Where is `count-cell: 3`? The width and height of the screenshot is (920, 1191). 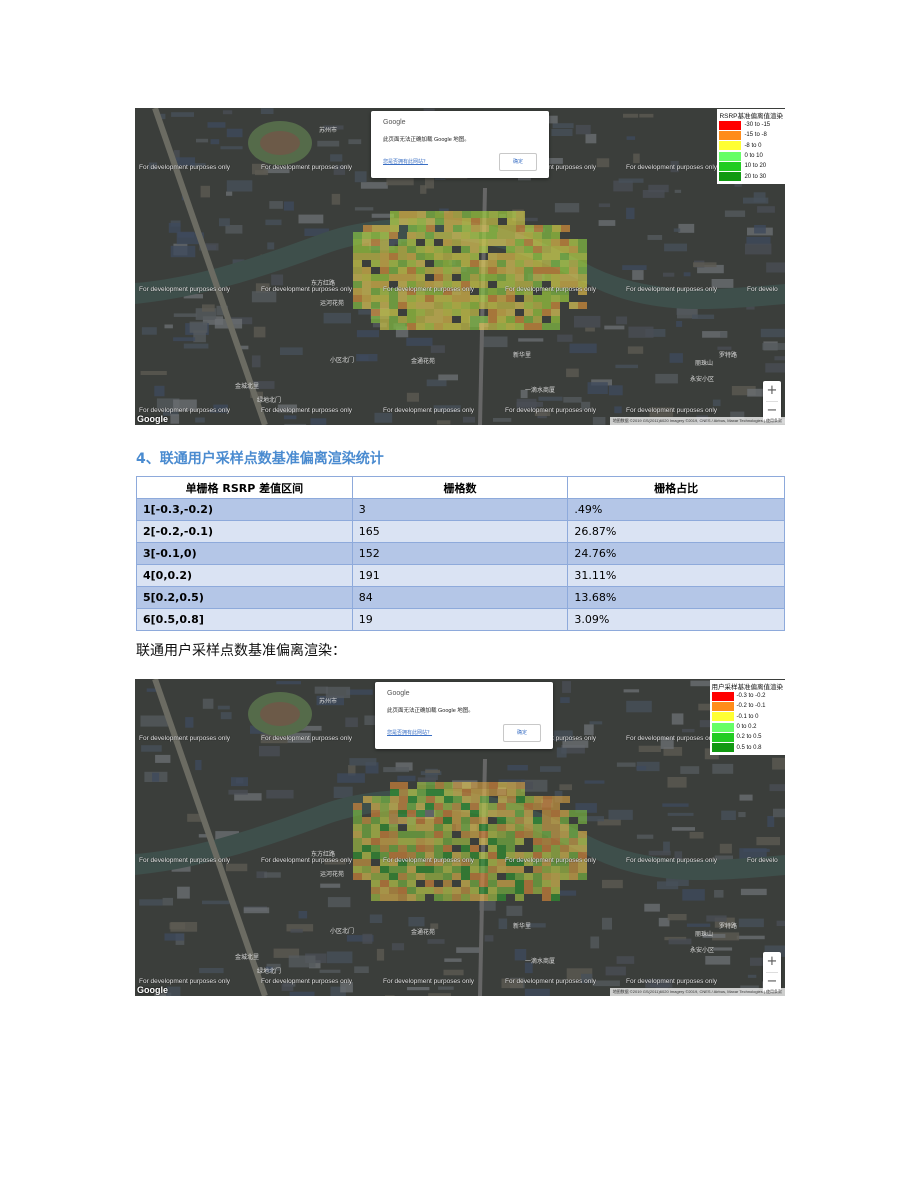 count-cell: 3 is located at coordinates (460, 509).